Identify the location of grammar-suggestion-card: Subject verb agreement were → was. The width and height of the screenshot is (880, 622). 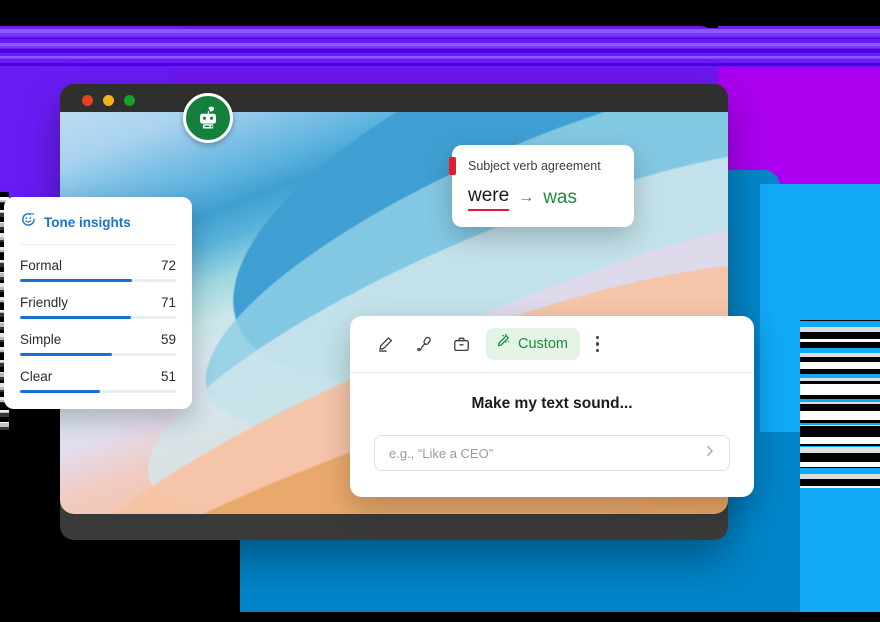
(541, 186).